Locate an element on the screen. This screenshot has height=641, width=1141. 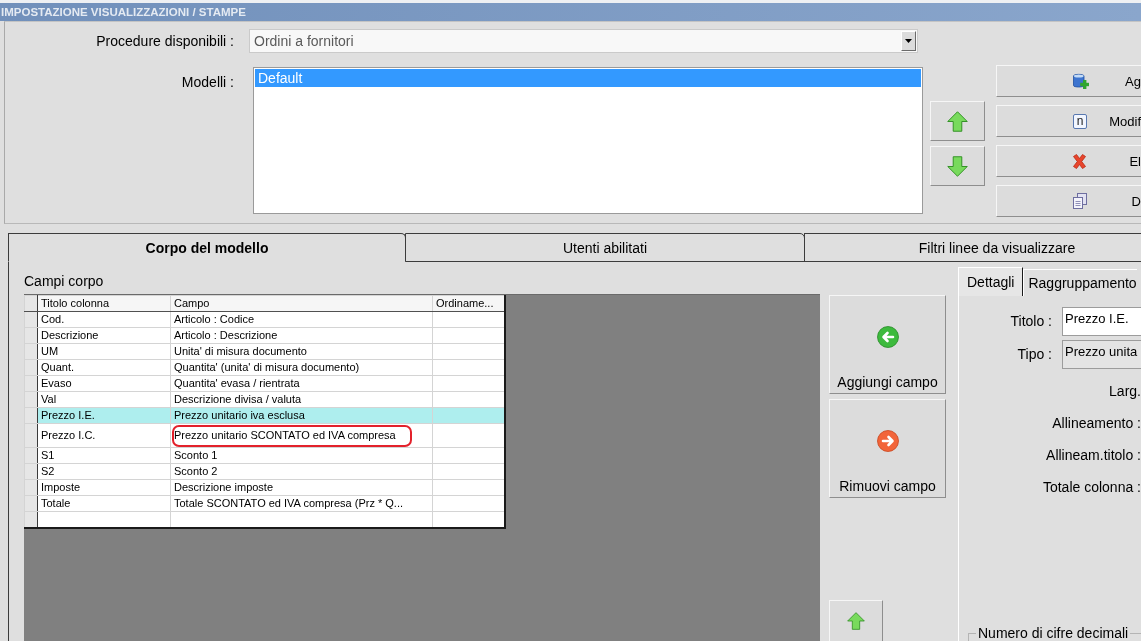
field-label: Tipo : is located at coordinates (1034, 353).